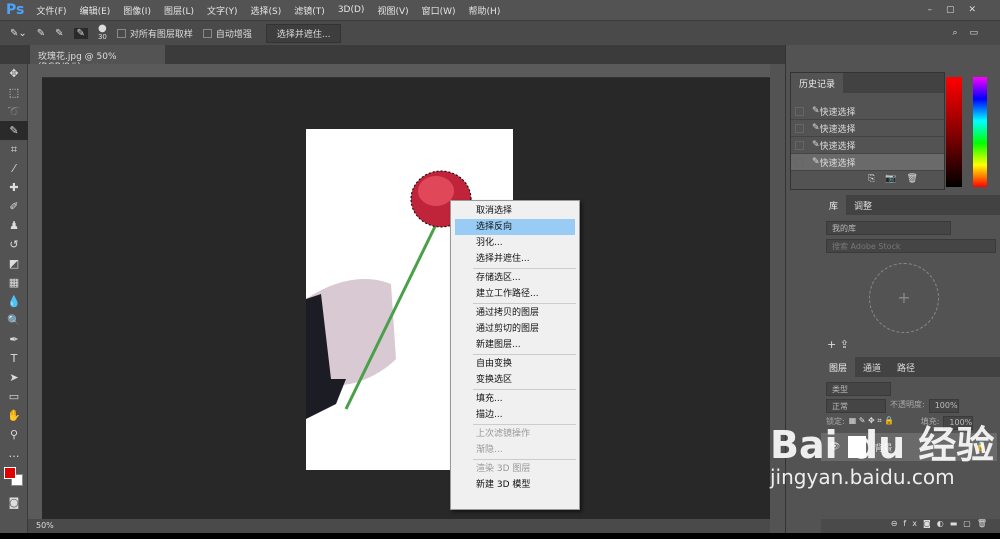 The height and width of the screenshot is (539, 1000). What do you see at coordinates (97, 58) in the screenshot?
I see `document-tab: 玫瑰花.jpg @ 50%(RGB/8#) ×` at bounding box center [97, 58].